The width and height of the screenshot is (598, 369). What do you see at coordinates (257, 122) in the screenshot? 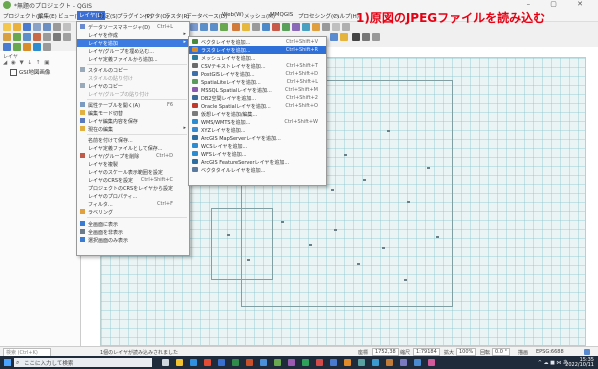
I see `submenu-item-add-wms: WMS/WMTSを追加... Ctrl+Shift+W` at bounding box center [257, 122].